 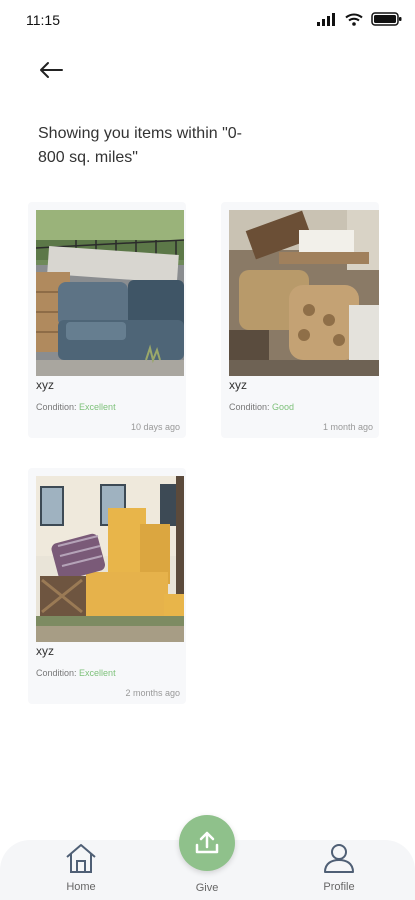 What do you see at coordinates (207, 20) in the screenshot?
I see `status-bar: 11:15` at bounding box center [207, 20].